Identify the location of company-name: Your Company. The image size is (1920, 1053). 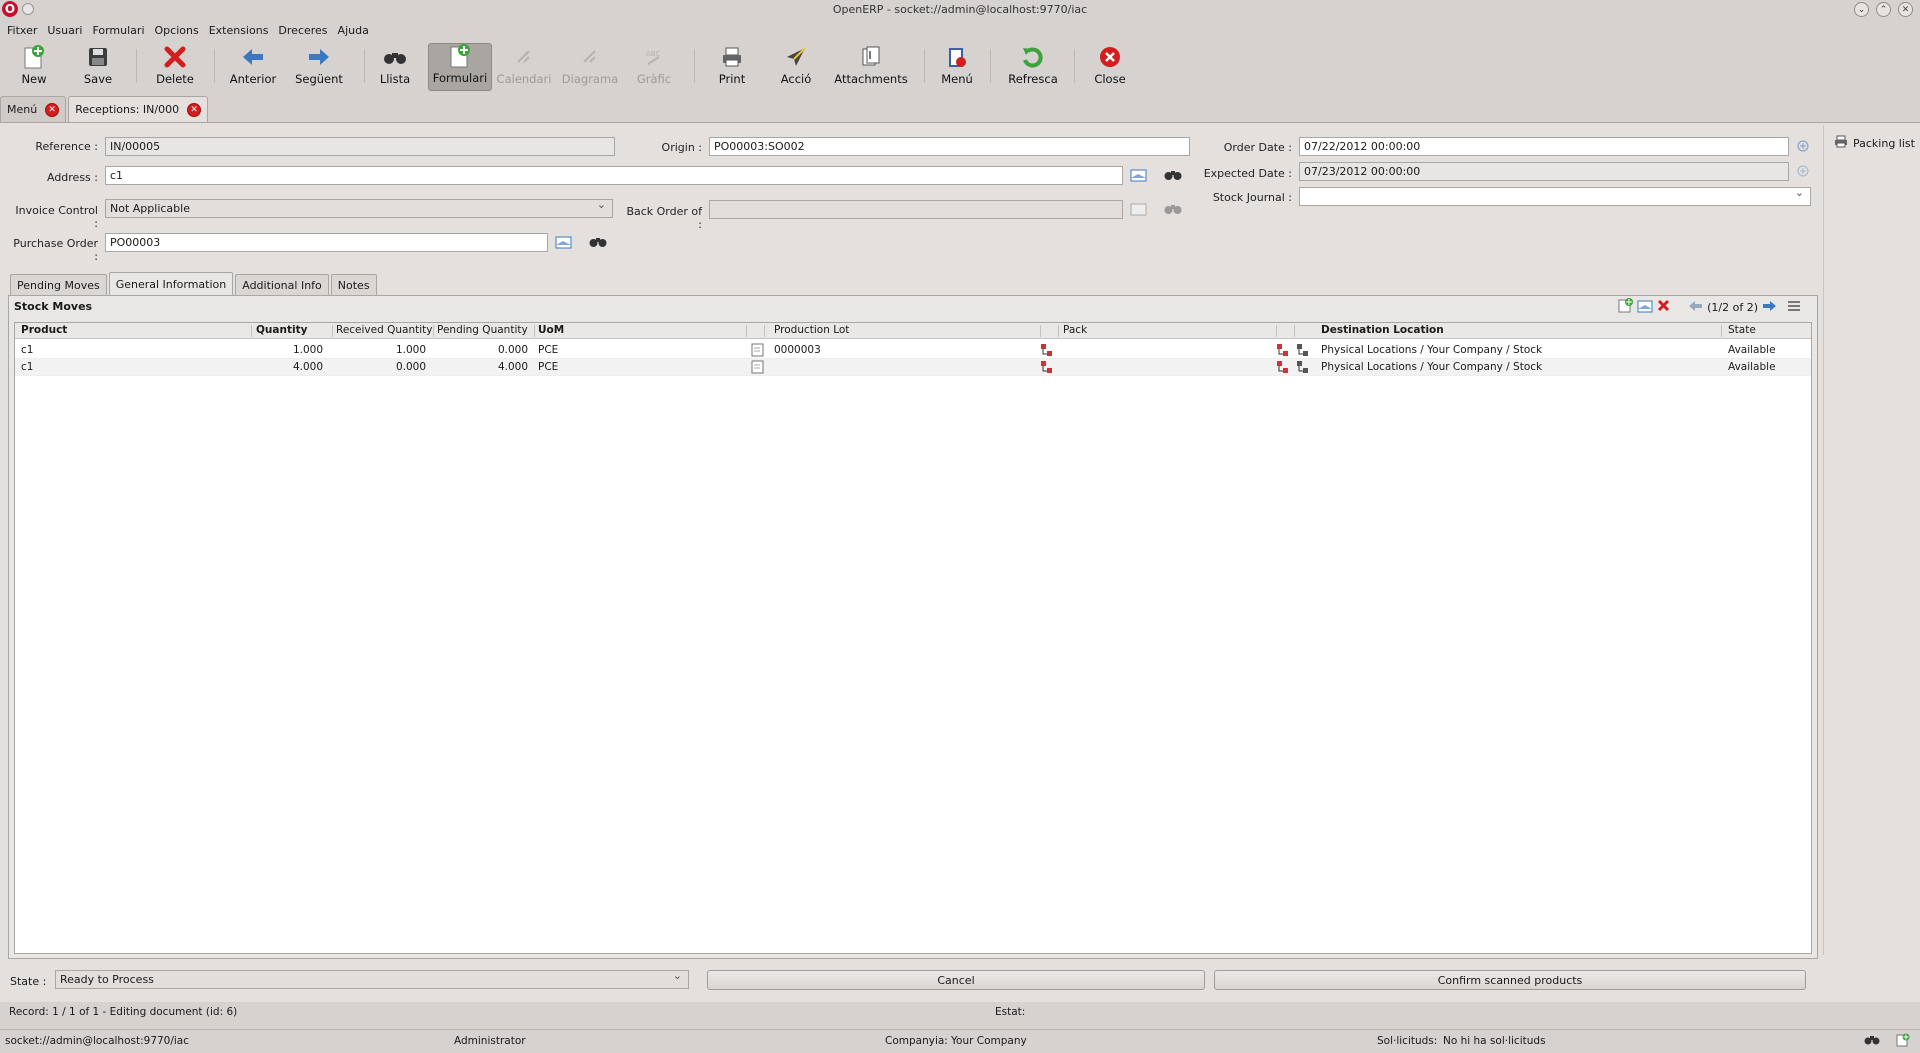
(989, 1041).